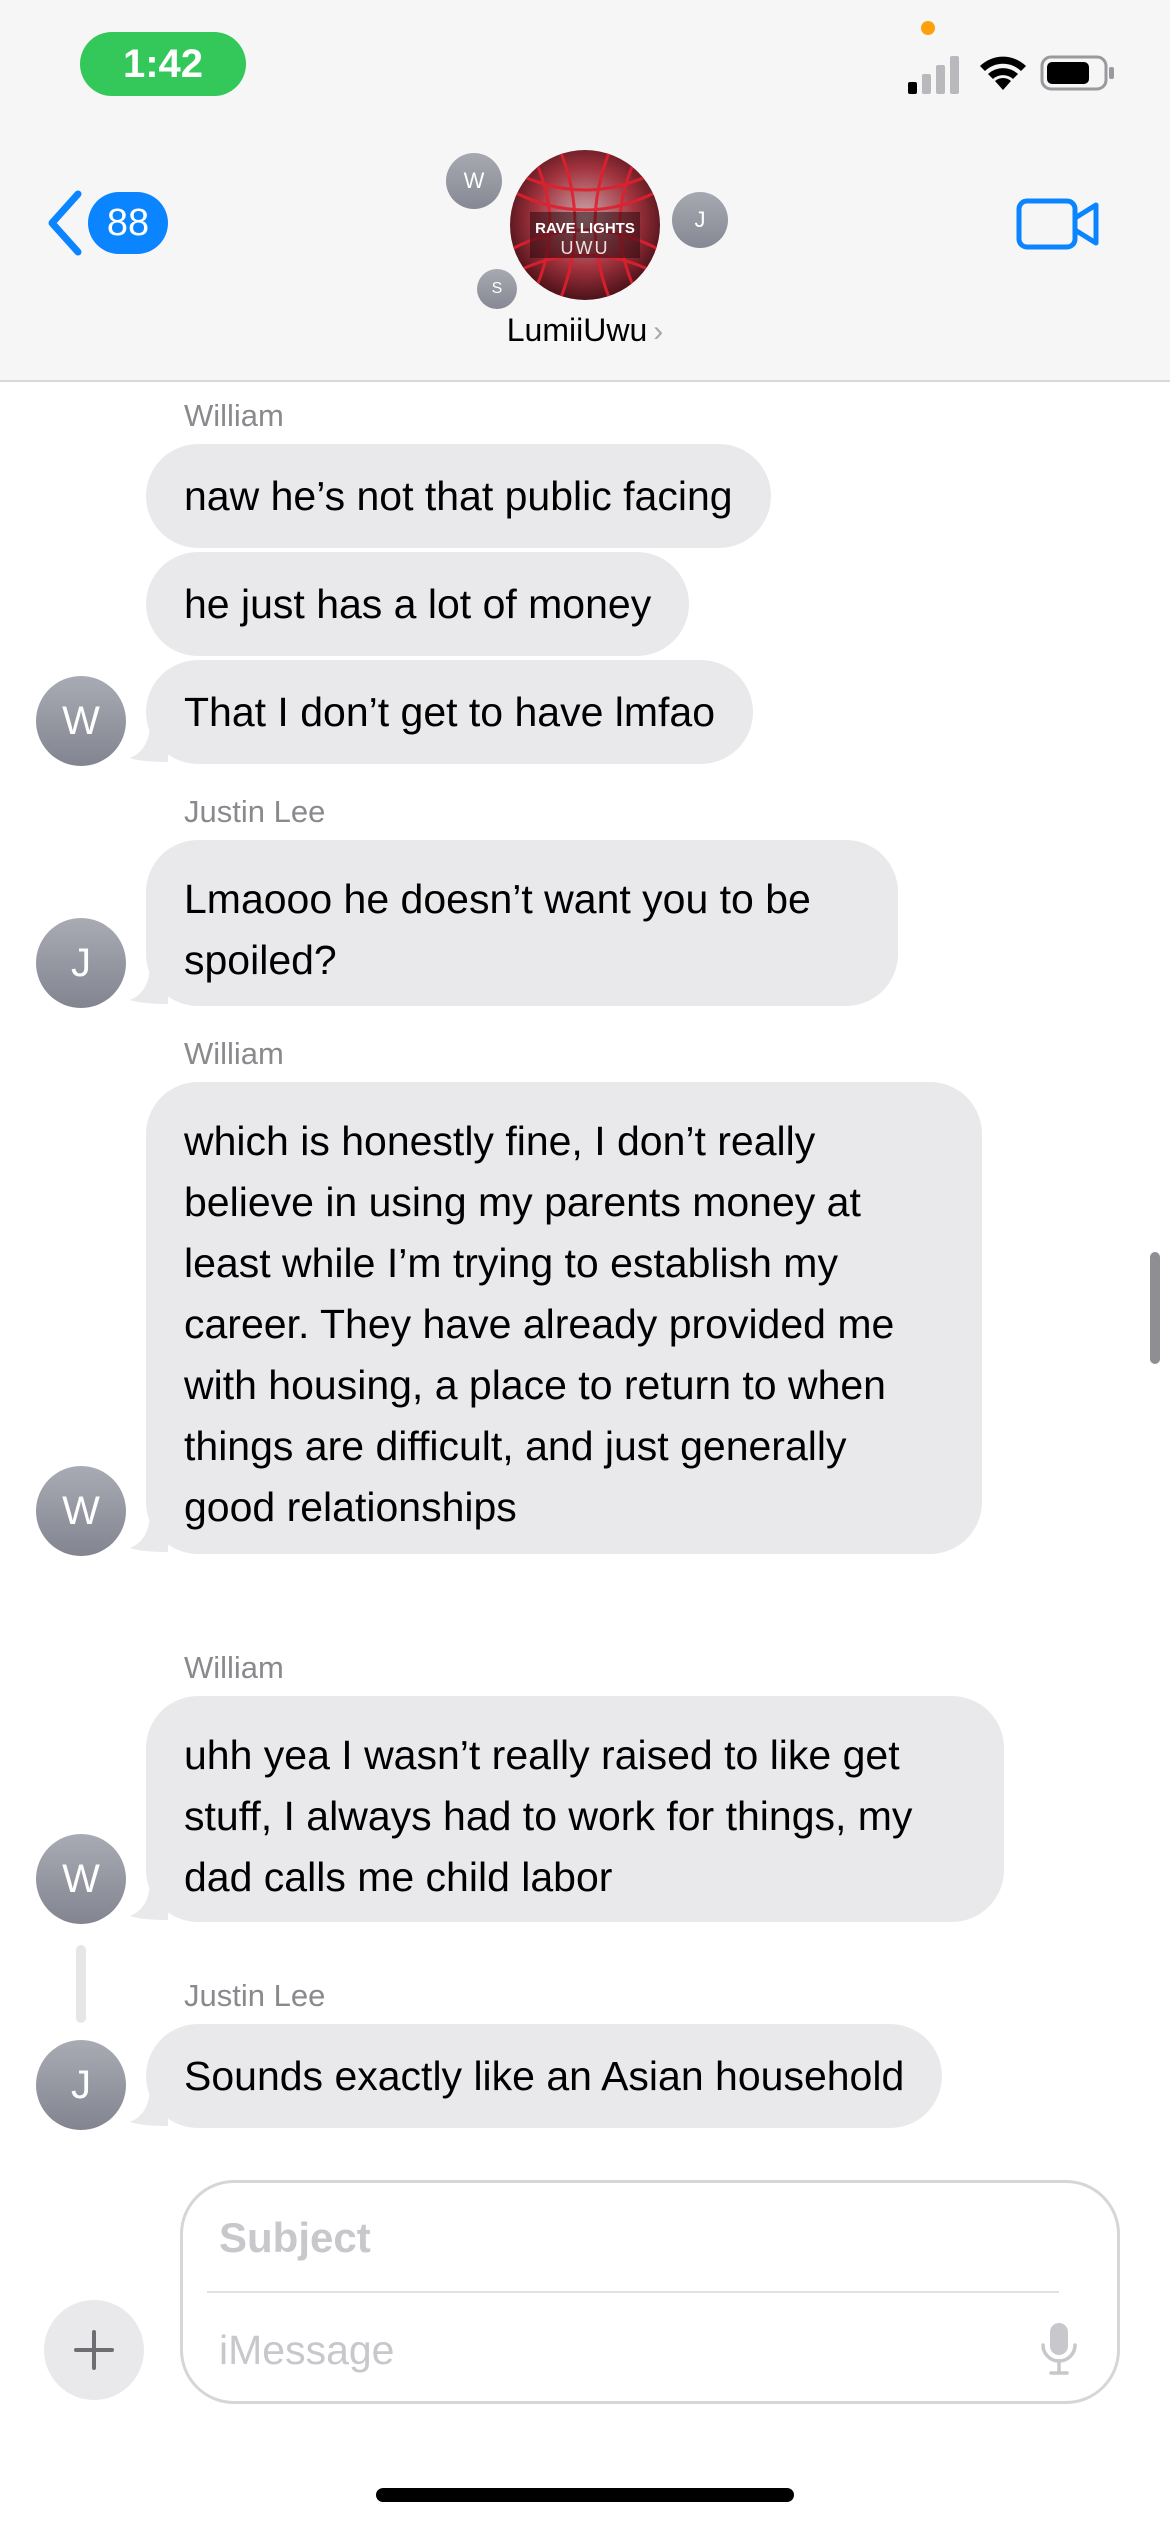  I want to click on conversation-header: 88 W RAVE LIGHTS UWU J S LumiiUwu ›, so click(585, 261).